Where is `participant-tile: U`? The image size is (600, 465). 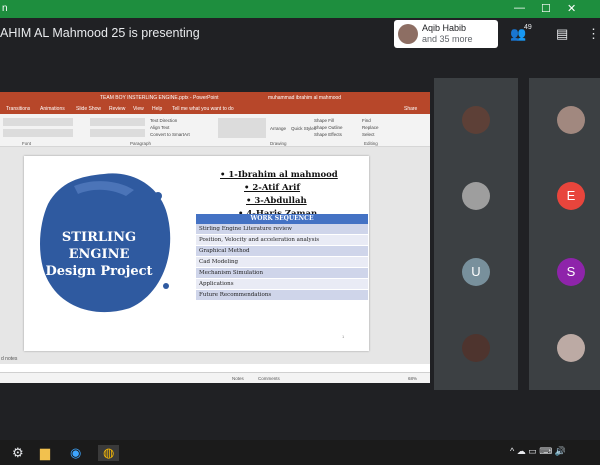
participant-tile: U is located at coordinates (476, 272).